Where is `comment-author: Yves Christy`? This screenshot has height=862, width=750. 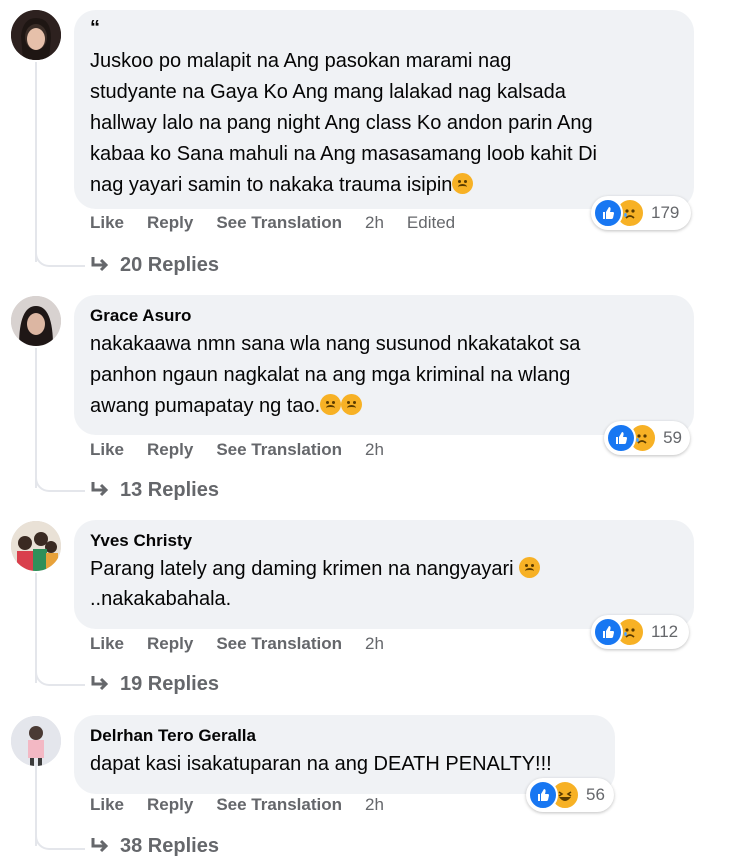 comment-author: Yves Christy is located at coordinates (384, 541).